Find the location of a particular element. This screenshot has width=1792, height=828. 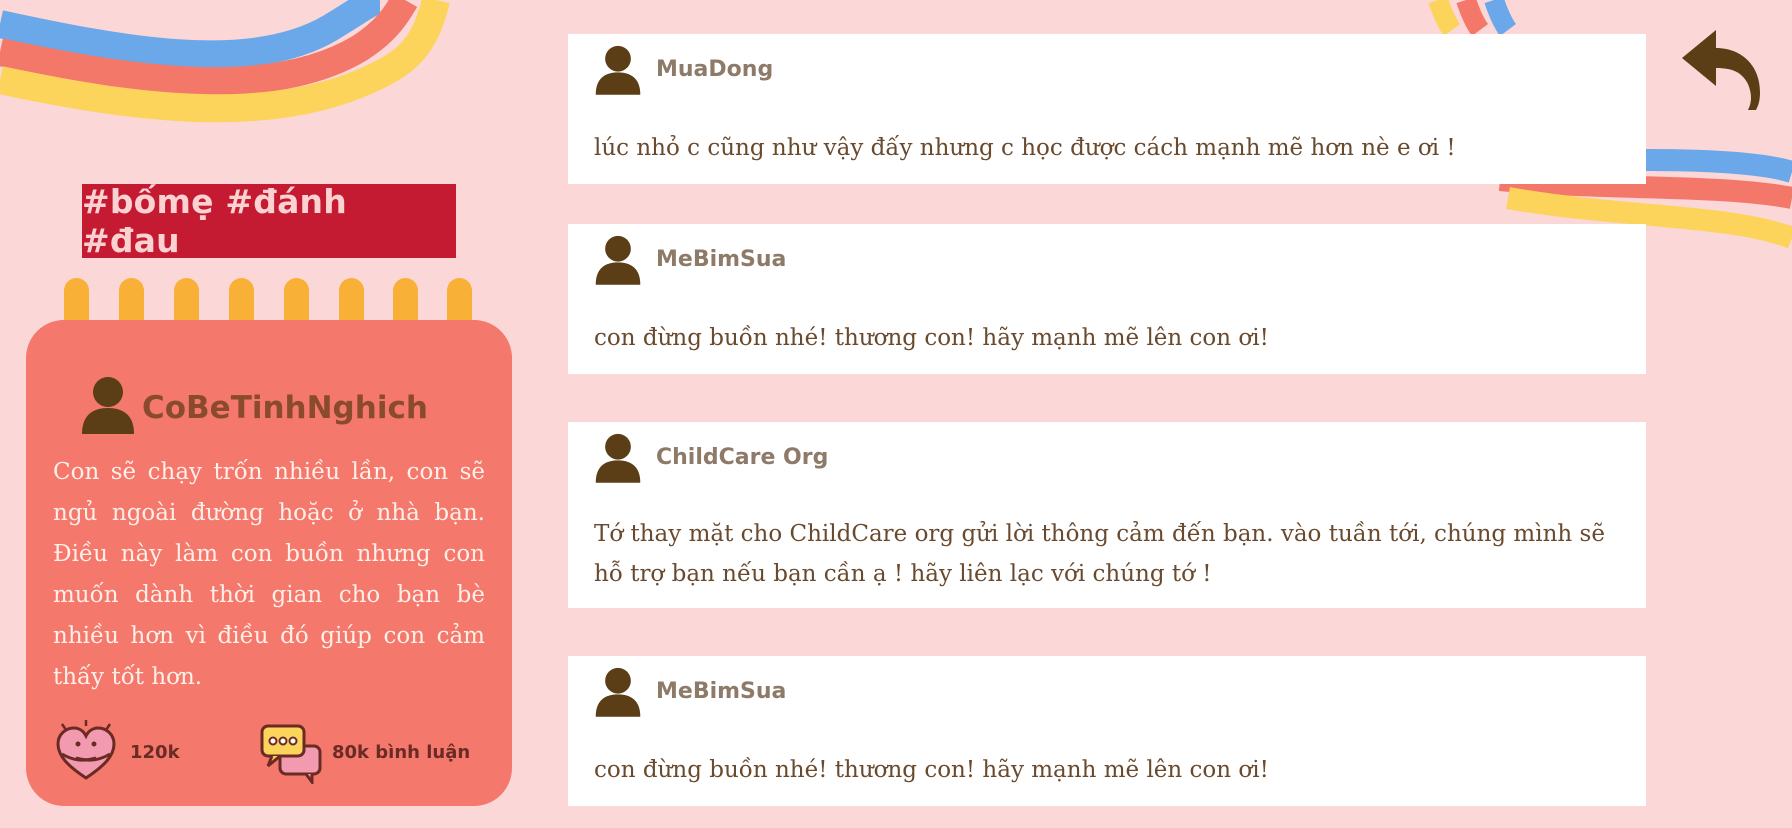

heart-hug-icon is located at coordinates (86, 750).